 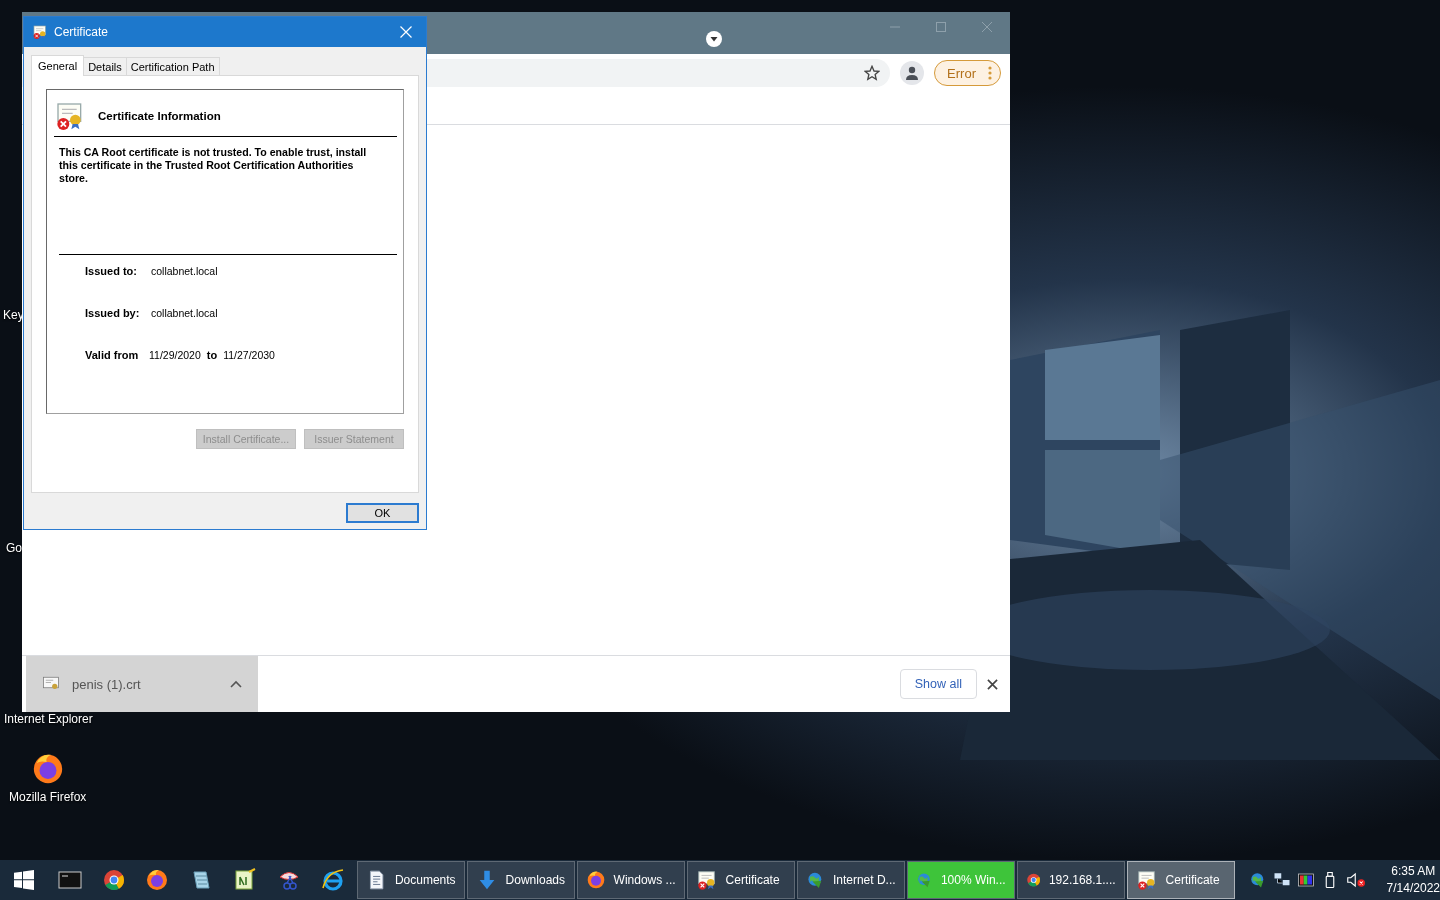 What do you see at coordinates (175, 355) in the screenshot?
I see `date-value: 11/29/2020` at bounding box center [175, 355].